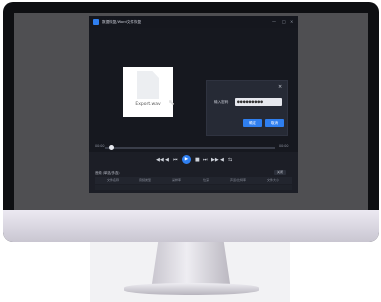  I want to click on column-header: 声道/比特率, so click(238, 180).